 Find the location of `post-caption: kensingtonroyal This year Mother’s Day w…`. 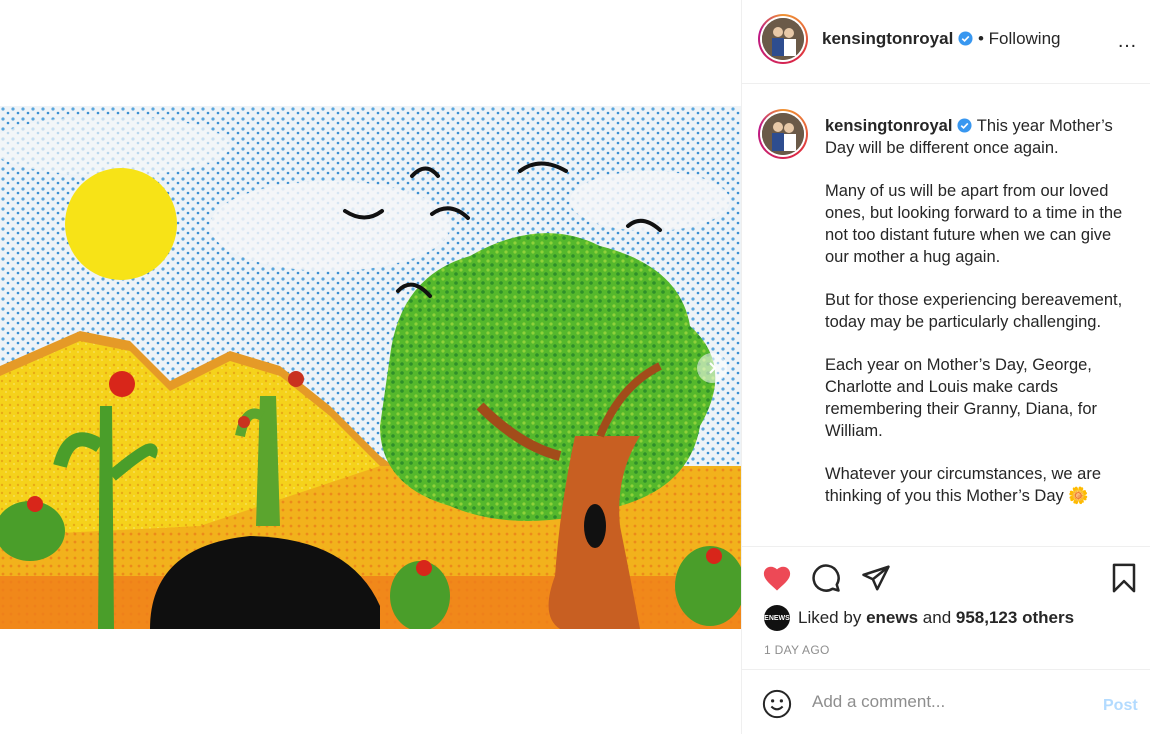

post-caption: kensingtonroyal This year Mother’s Day w… is located at coordinates (975, 321).